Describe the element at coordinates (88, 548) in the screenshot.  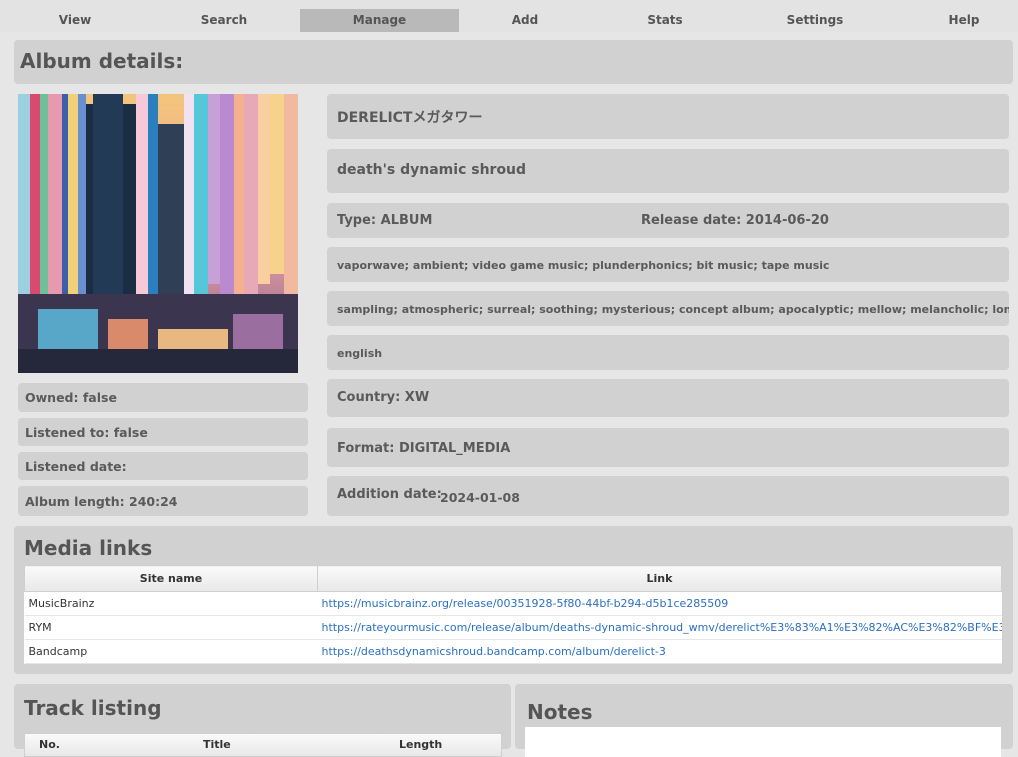
I see `media-links-heading: Media links` at that location.